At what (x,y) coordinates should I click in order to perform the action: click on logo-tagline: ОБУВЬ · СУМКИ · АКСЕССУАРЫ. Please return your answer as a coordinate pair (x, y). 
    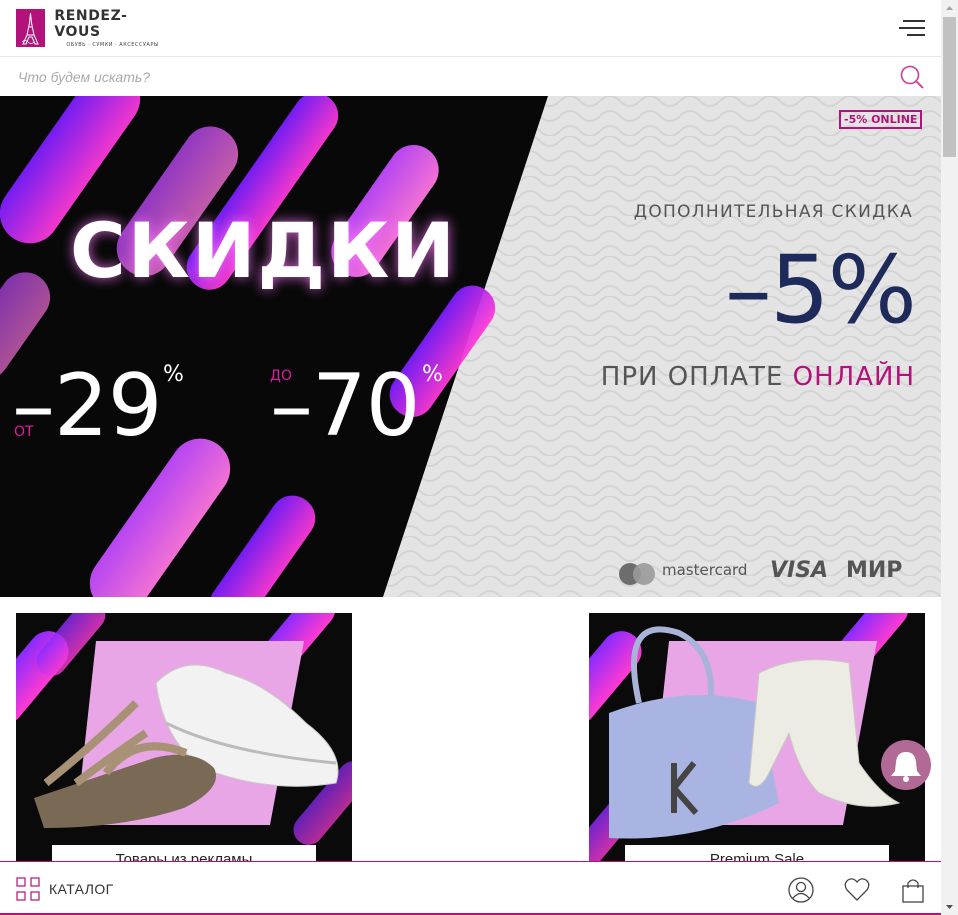
    Looking at the image, I should click on (112, 45).